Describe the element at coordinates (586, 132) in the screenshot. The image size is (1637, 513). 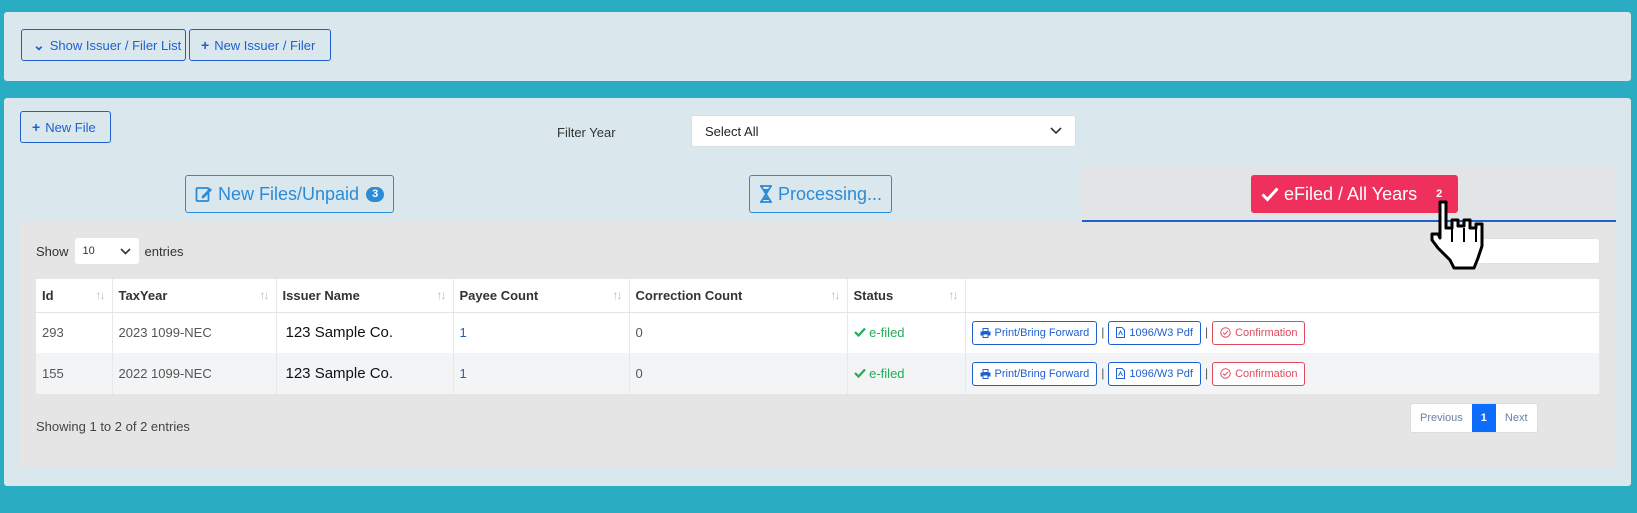
I see `filter-year-label: Filter Year` at that location.